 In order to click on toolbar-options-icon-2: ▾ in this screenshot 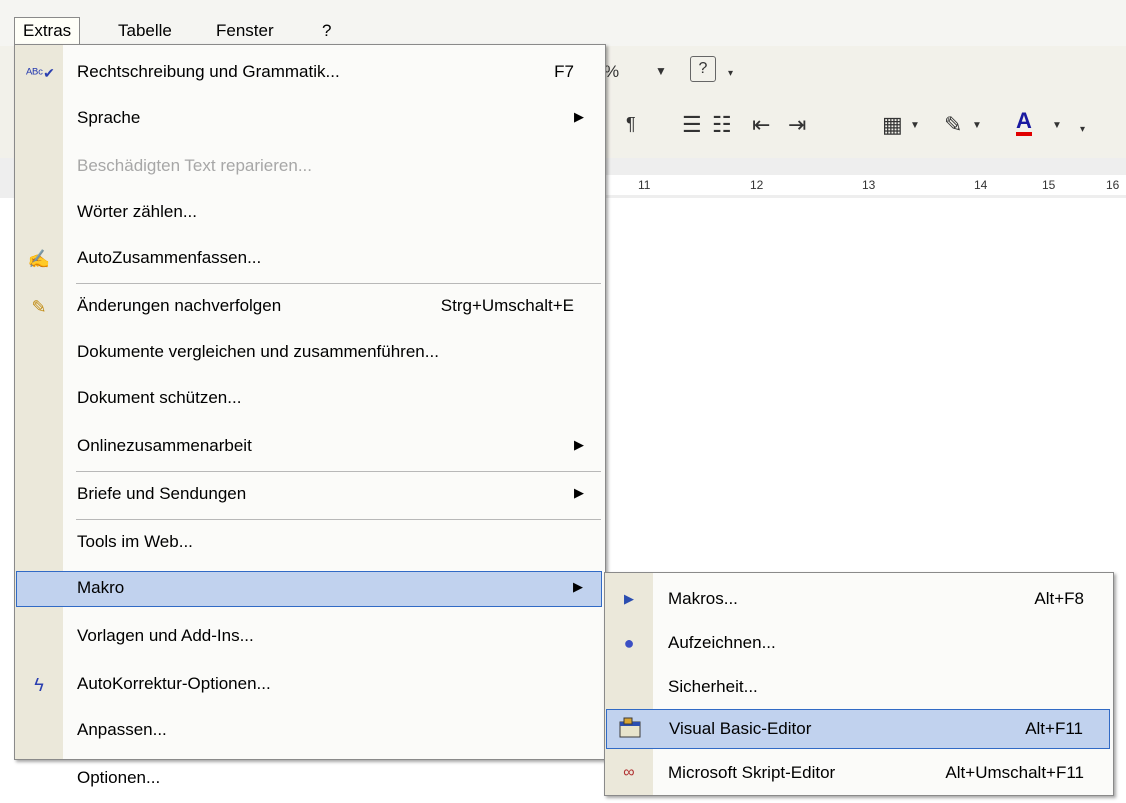, I will do `click(1082, 129)`.